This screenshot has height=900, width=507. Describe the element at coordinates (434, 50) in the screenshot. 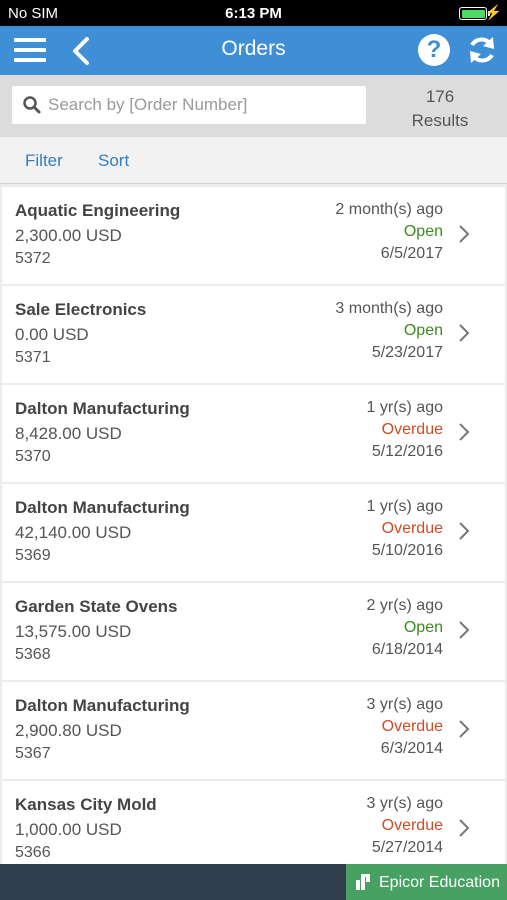

I see `help-icon: ?` at that location.